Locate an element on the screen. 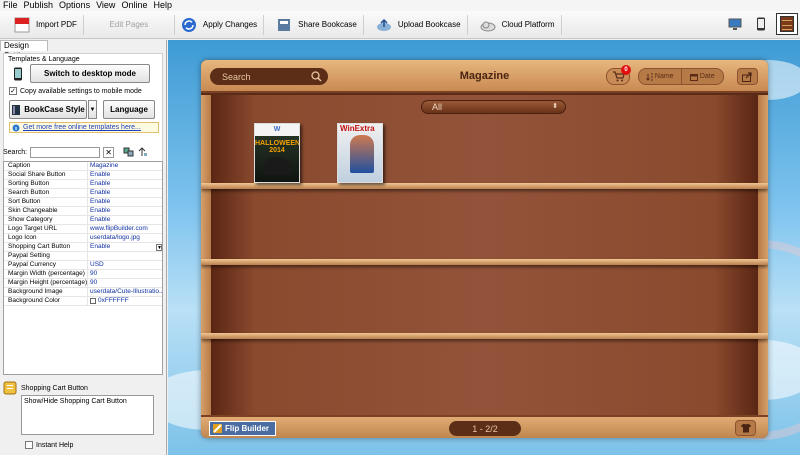 Image resolution: width=800 pixels, height=455 pixels. clear-search-button: ✕ is located at coordinates (109, 152).